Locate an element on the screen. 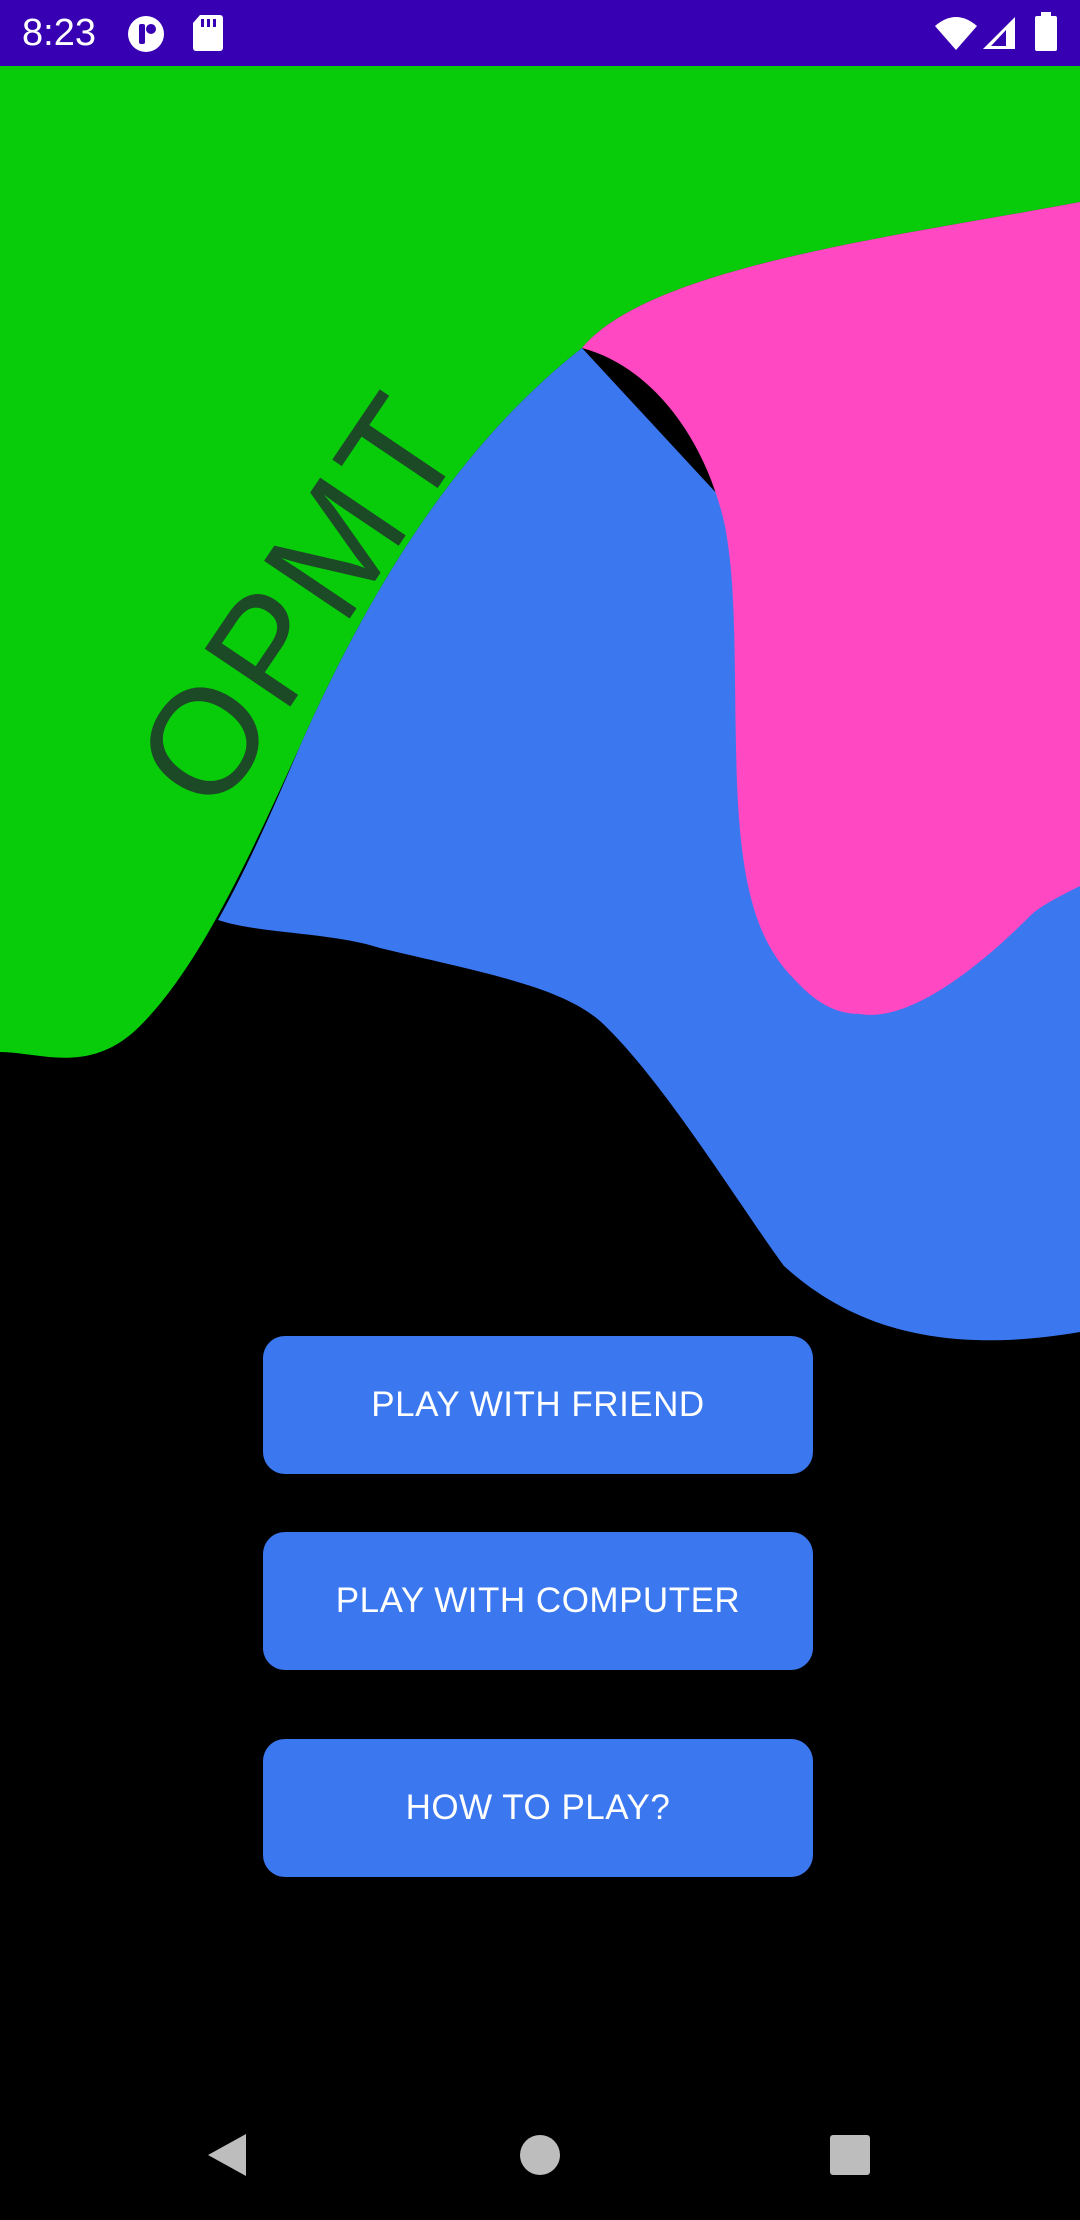  recents-icon is located at coordinates (850, 2155).